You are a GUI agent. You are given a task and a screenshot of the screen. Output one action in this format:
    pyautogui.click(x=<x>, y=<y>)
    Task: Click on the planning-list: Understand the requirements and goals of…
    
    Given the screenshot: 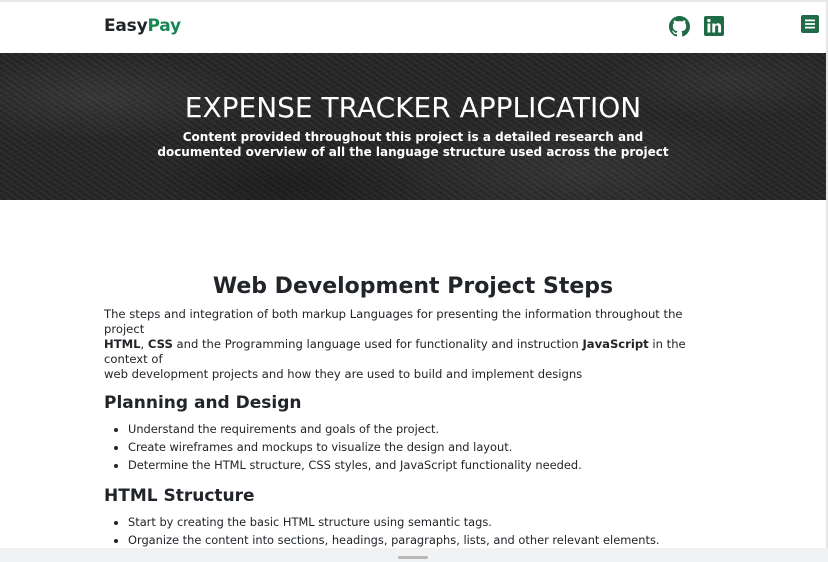 What is the action you would take?
    pyautogui.click(x=343, y=447)
    